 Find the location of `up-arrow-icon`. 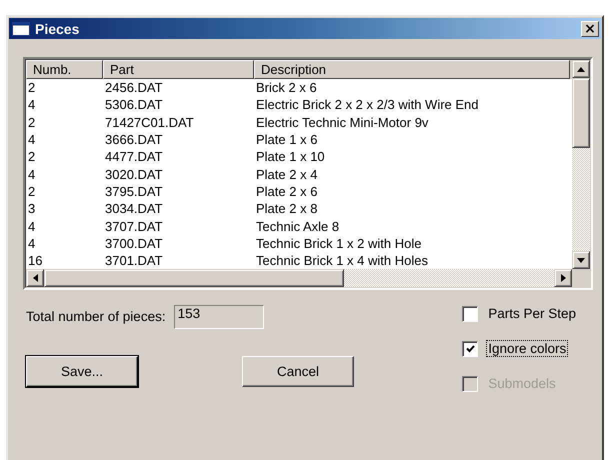

up-arrow-icon is located at coordinates (581, 69).